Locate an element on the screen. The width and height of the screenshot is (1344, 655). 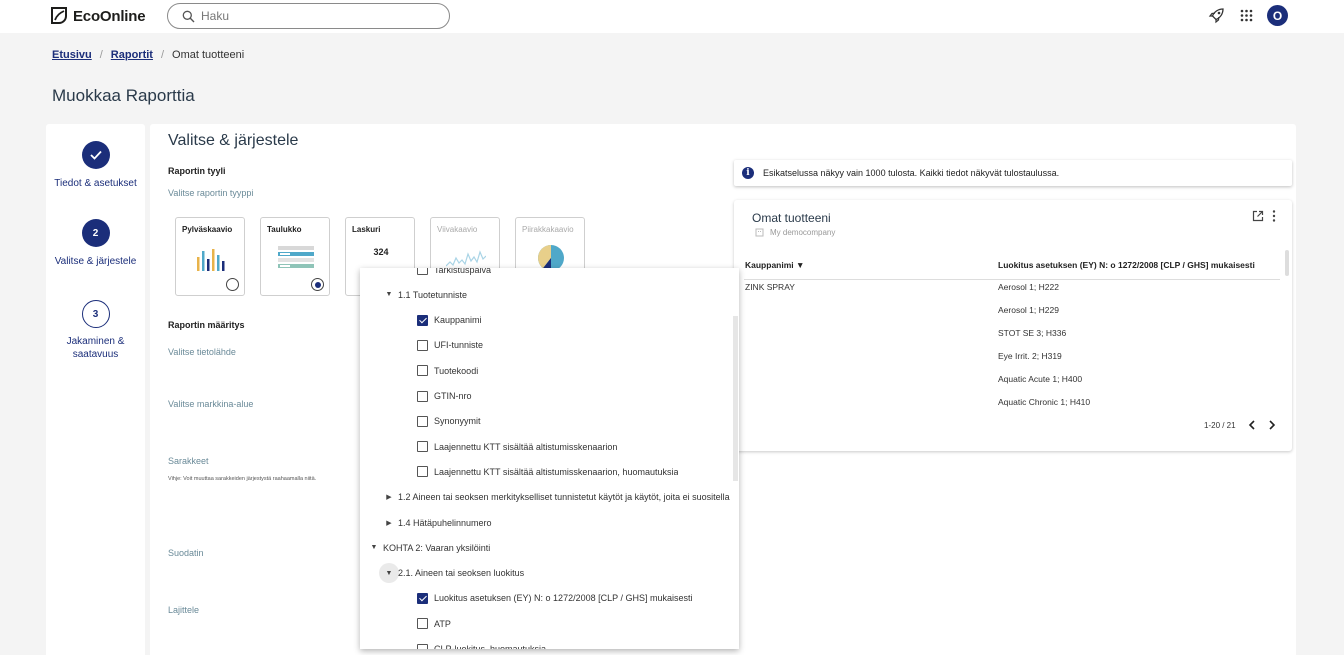
tree-group-row: ▼ KOHTA 2: Vaaran yksilöinti is located at coordinates (545, 547).